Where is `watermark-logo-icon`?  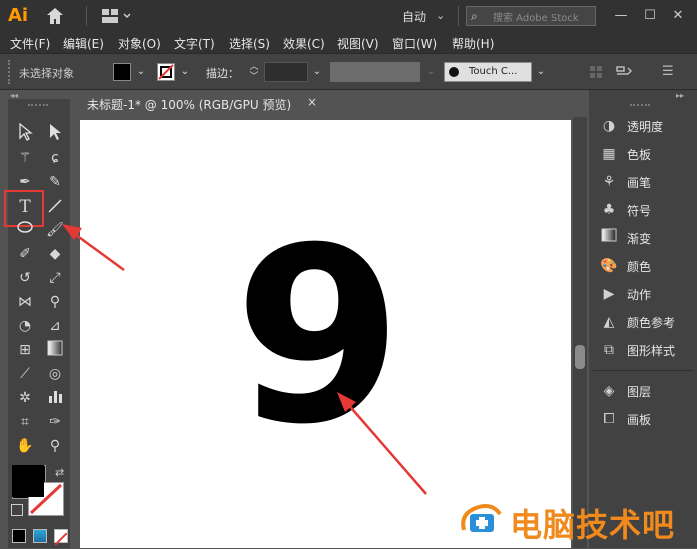 watermark-logo-icon is located at coordinates (481, 518).